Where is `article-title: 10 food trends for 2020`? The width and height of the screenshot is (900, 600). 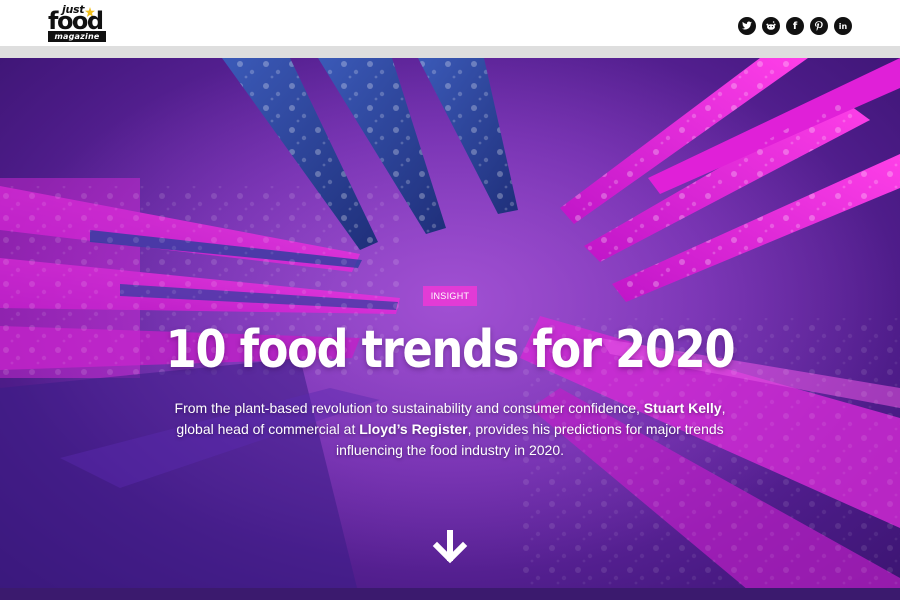 article-title: 10 food trends for 2020 is located at coordinates (450, 350).